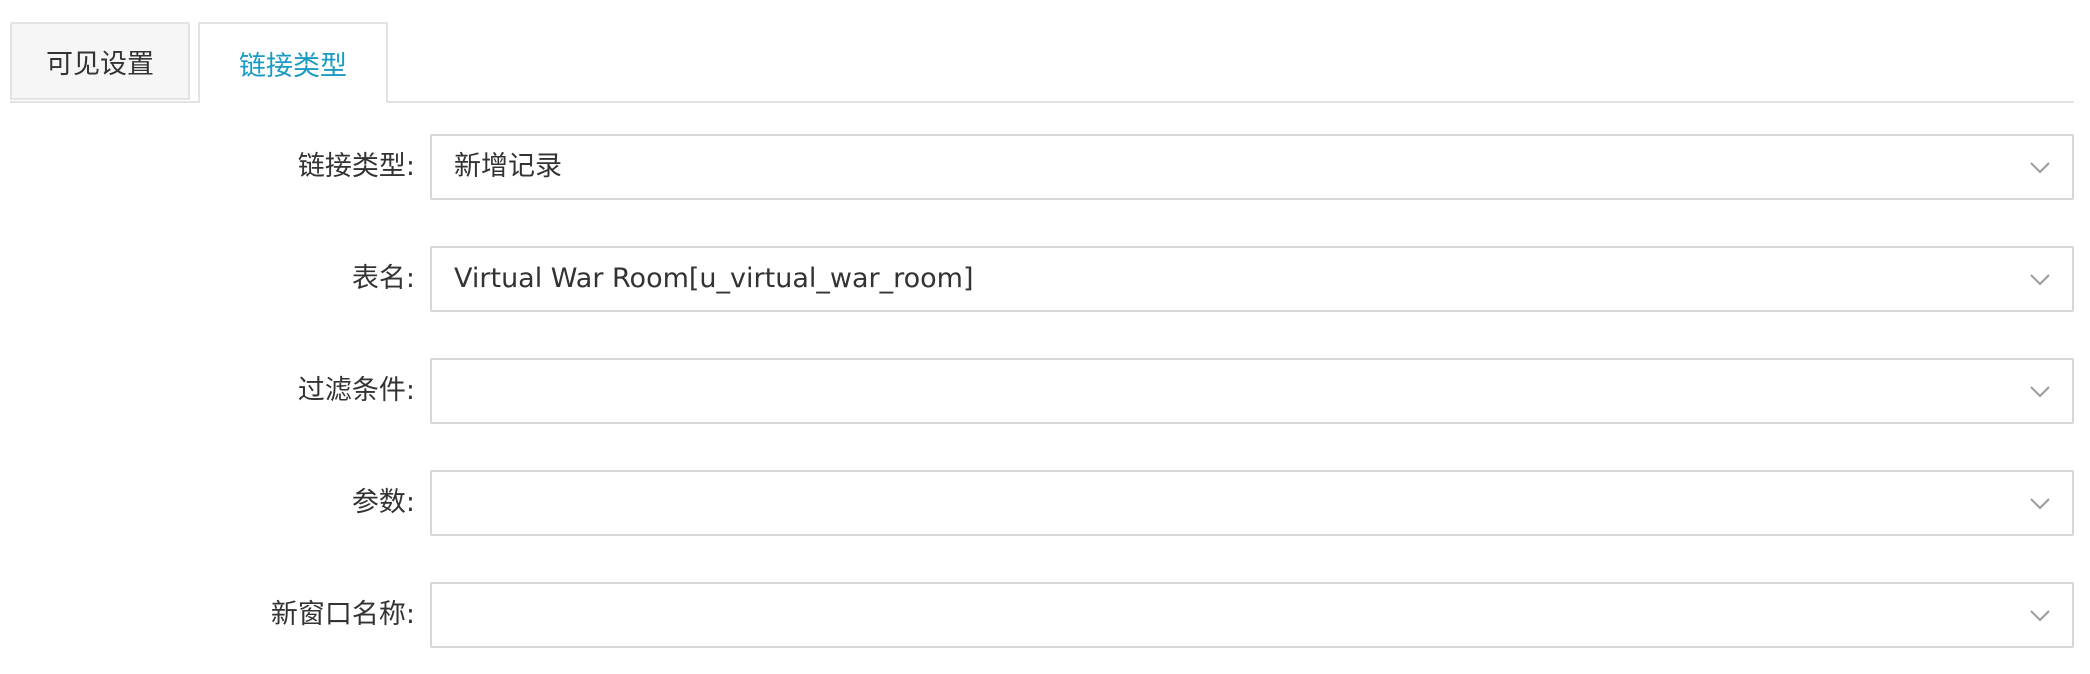 The width and height of the screenshot is (2090, 674). I want to click on form-row-filter: 过滤条件:, so click(1045, 391).